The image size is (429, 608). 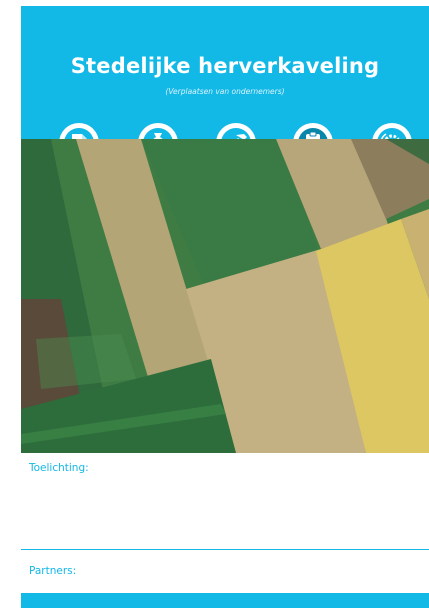 I want to click on divider, so click(x=225, y=549).